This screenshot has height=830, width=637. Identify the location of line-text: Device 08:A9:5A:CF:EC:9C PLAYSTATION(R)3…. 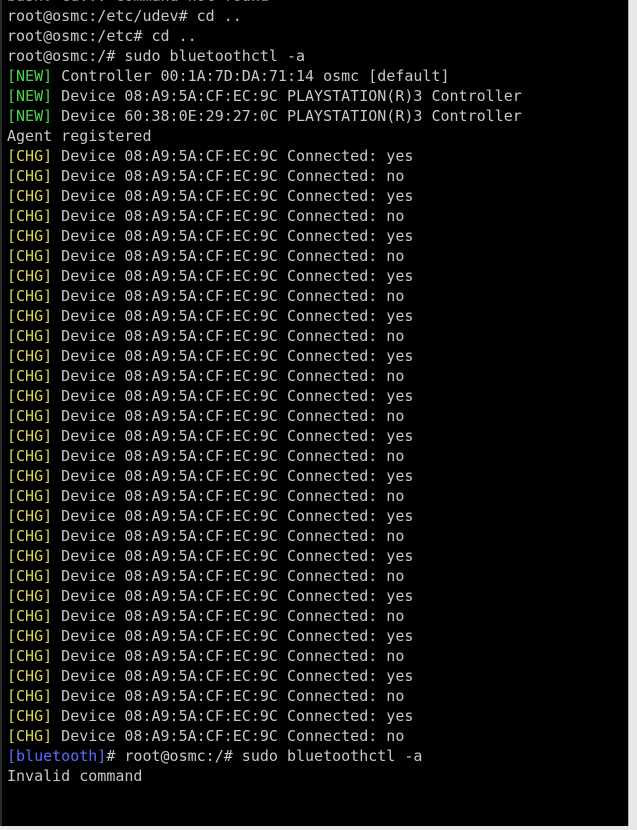
(287, 96).